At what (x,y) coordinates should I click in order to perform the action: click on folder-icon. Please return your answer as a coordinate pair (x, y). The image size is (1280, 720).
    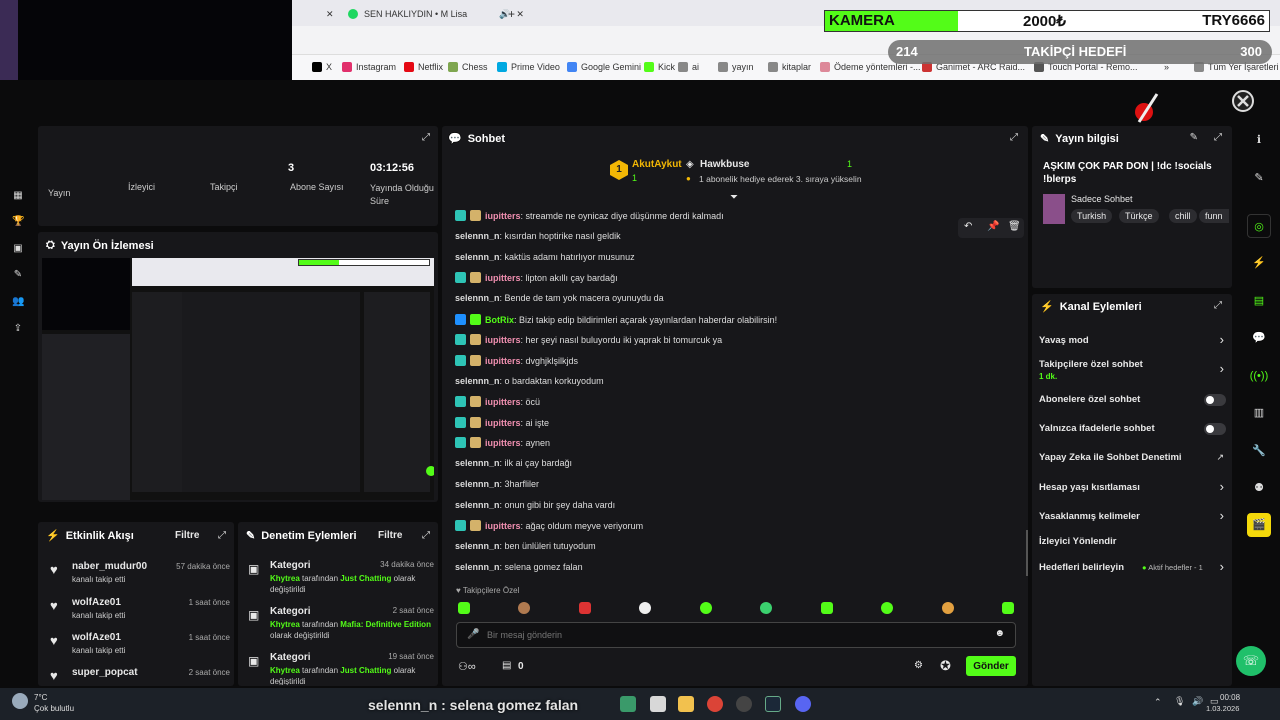
    Looking at the image, I should click on (686, 704).